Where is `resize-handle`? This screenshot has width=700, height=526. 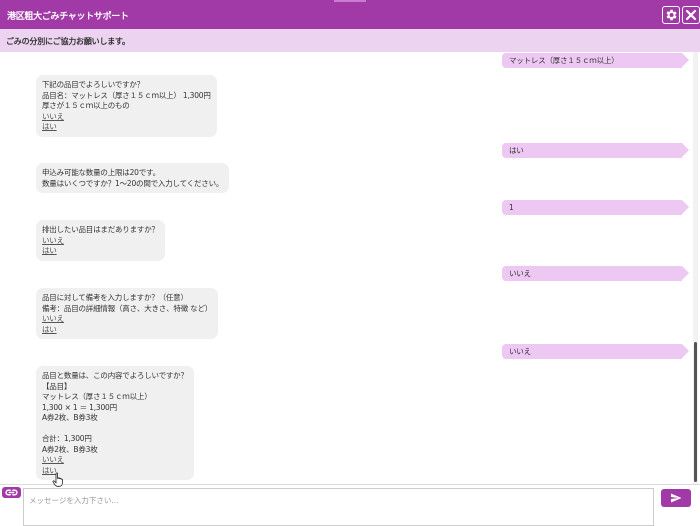
resize-handle is located at coordinates (350, 1).